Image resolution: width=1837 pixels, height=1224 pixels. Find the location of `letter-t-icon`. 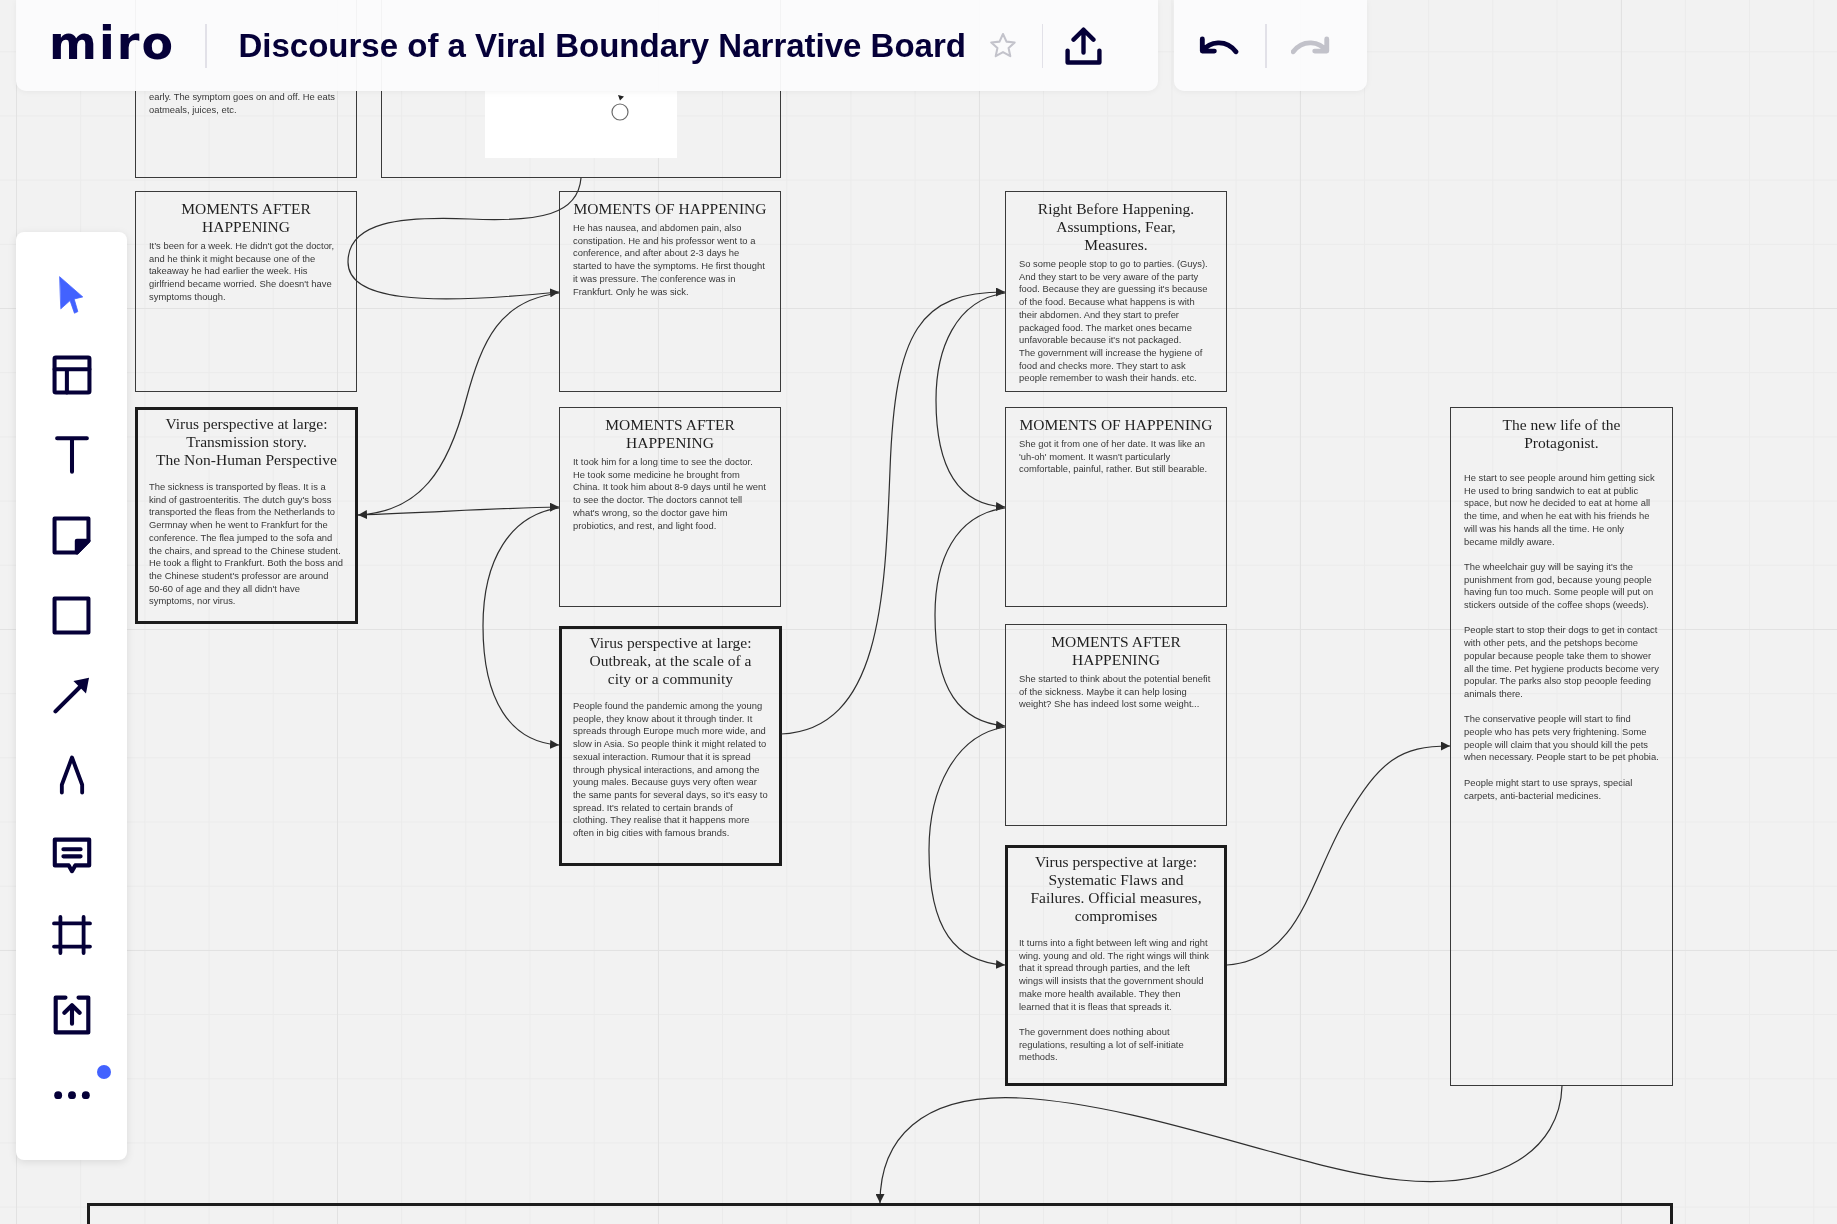

letter-t-icon is located at coordinates (71, 455).